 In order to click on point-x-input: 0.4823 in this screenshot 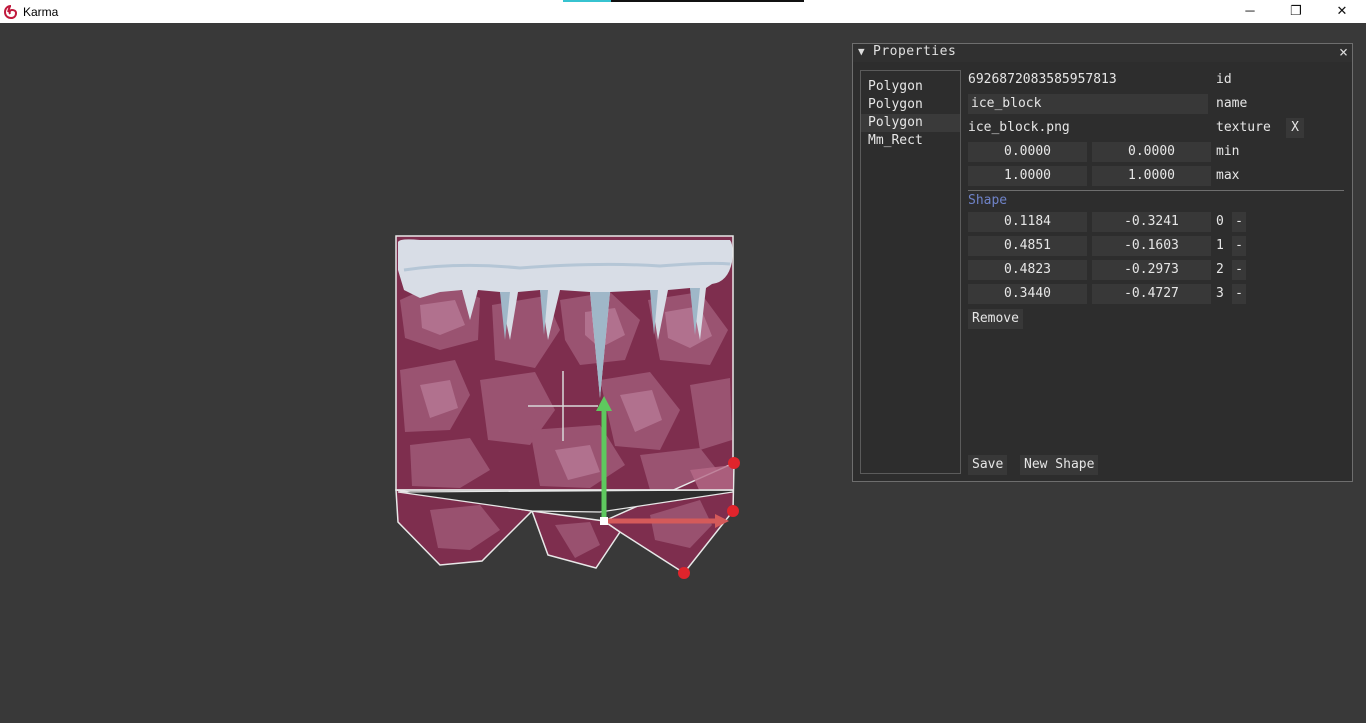, I will do `click(1027, 270)`.